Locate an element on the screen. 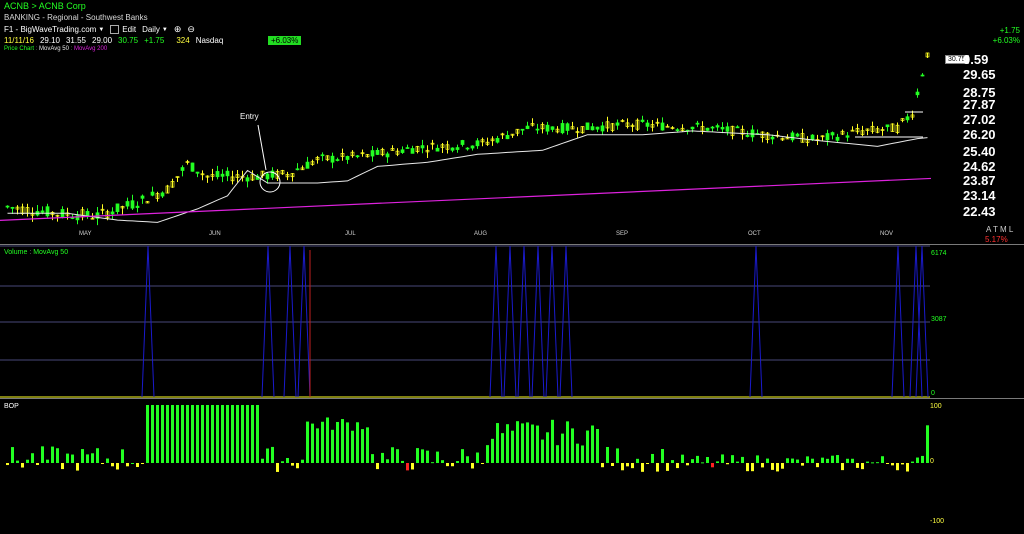  volume-spike is located at coordinates (148, 321).